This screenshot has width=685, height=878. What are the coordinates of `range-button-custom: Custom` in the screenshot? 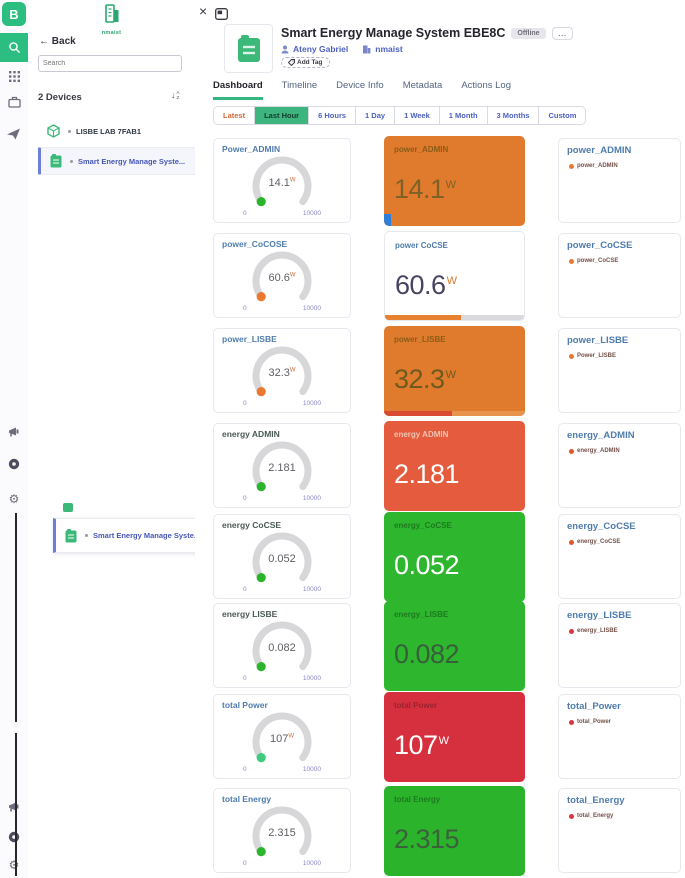 It's located at (562, 115).